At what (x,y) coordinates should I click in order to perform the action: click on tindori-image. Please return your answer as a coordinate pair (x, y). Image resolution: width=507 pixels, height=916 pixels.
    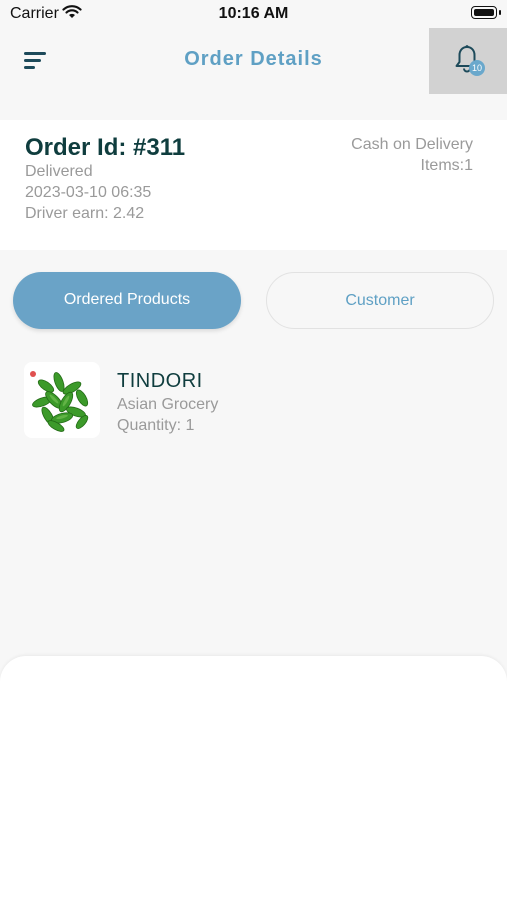
    Looking at the image, I should click on (59, 401).